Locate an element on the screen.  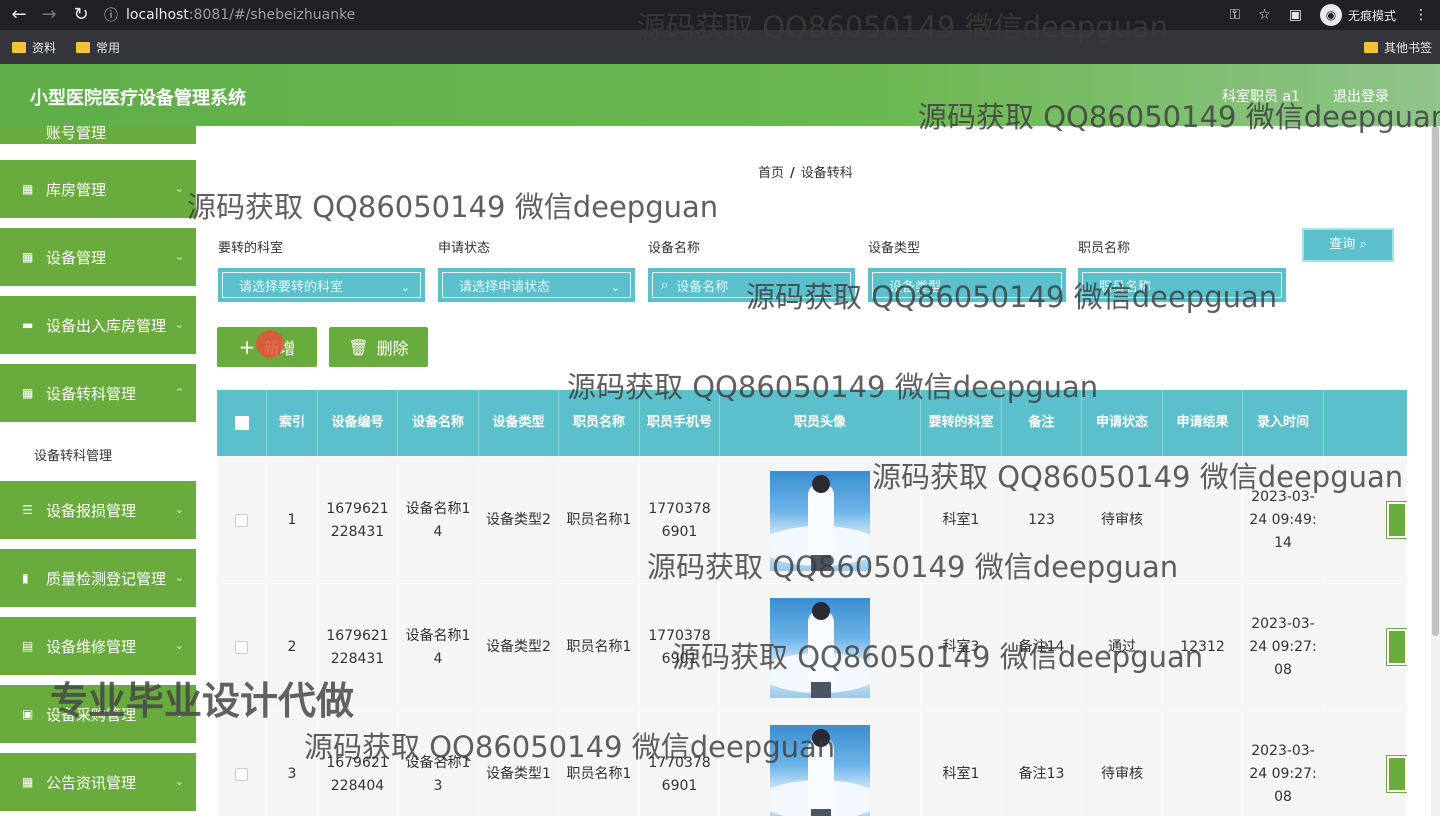
app-header: 小型医院医疗设备管理系统 科室职员 a1 退出登录 is located at coordinates (720, 95).